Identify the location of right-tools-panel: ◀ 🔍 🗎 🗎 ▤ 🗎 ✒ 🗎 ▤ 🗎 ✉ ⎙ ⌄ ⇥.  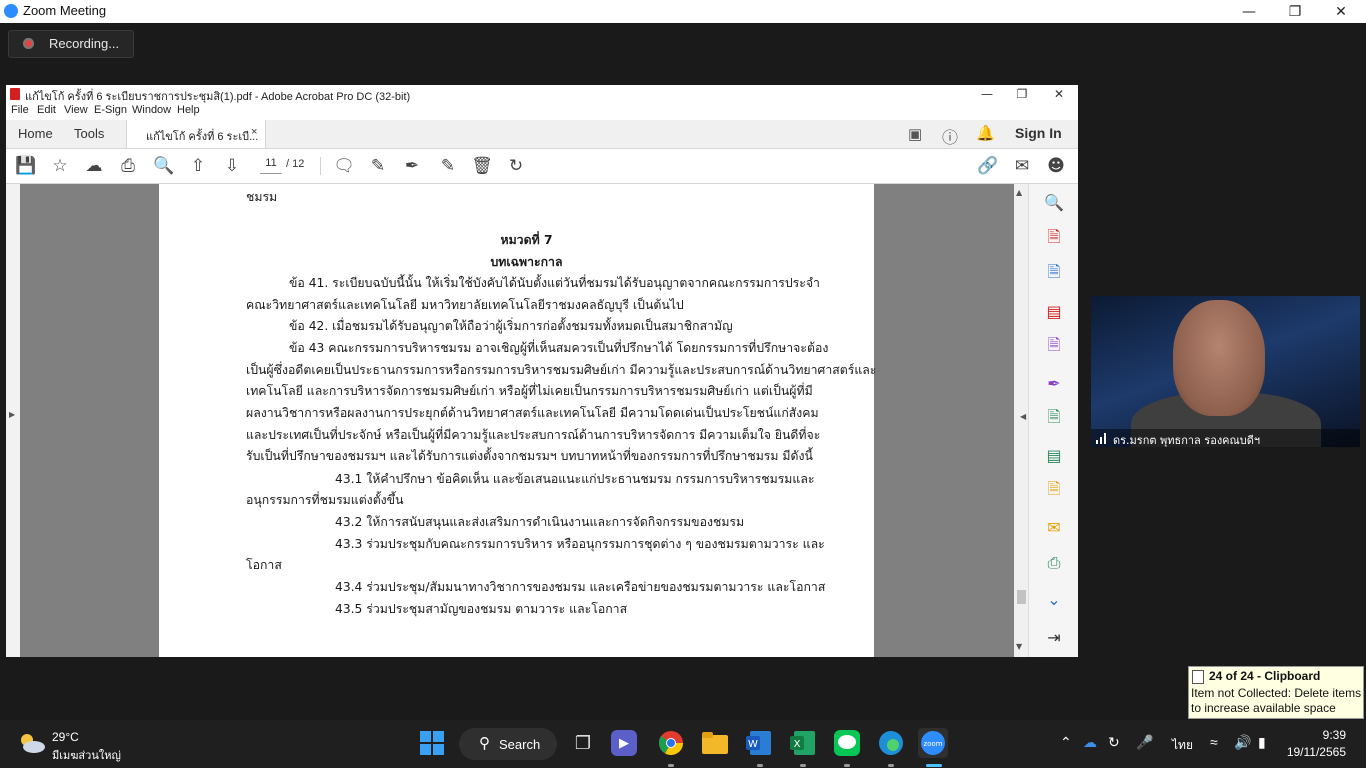
(1049, 420).